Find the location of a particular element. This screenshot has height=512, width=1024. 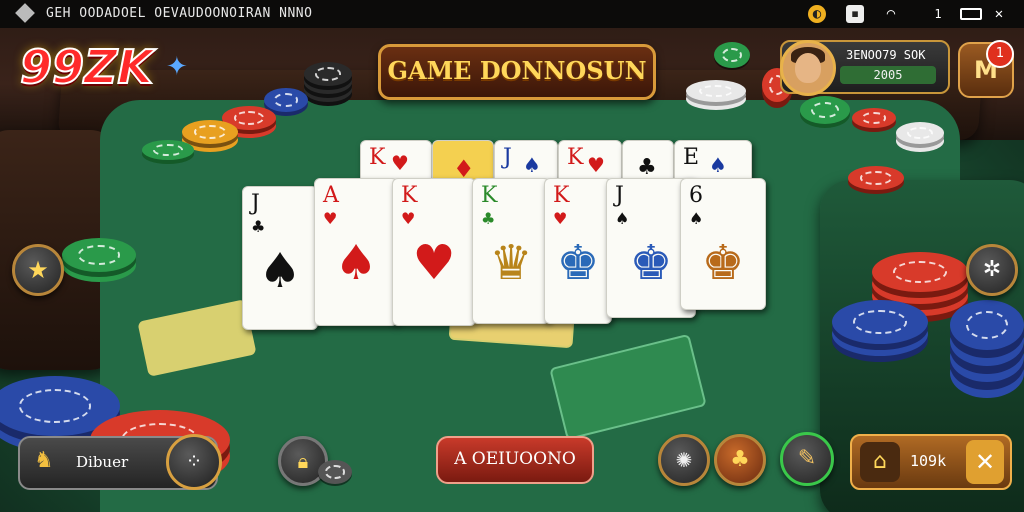

balance-amount: 109k is located at coordinates (928, 461).